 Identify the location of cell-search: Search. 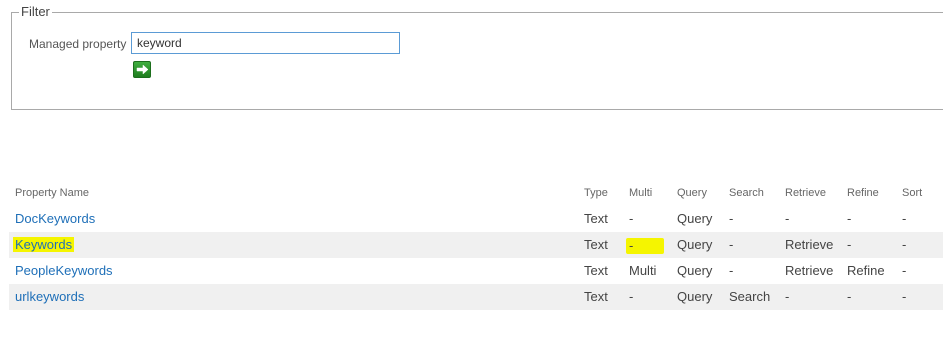
(750, 296).